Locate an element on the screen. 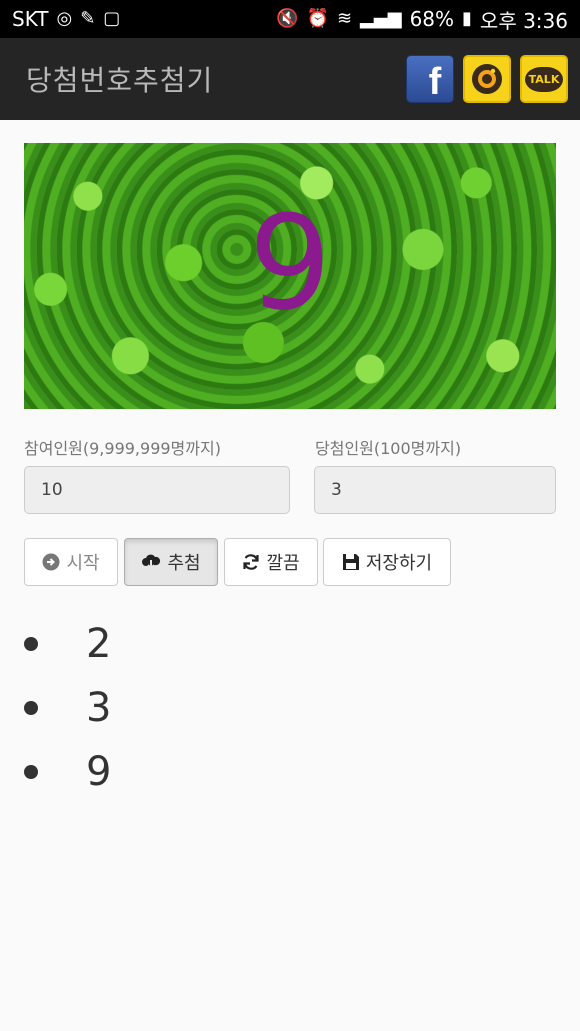 Image resolution: width=580 pixels, height=1031 pixels. participants-input is located at coordinates (157, 490).